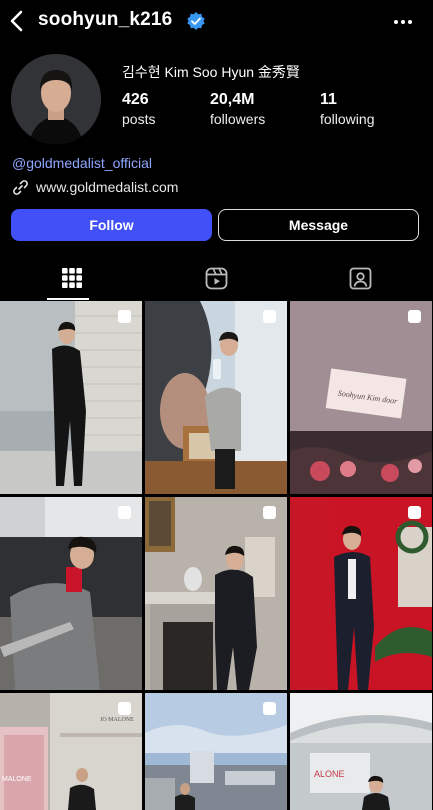  What do you see at coordinates (318, 225) in the screenshot?
I see `message-button: Message` at bounding box center [318, 225].